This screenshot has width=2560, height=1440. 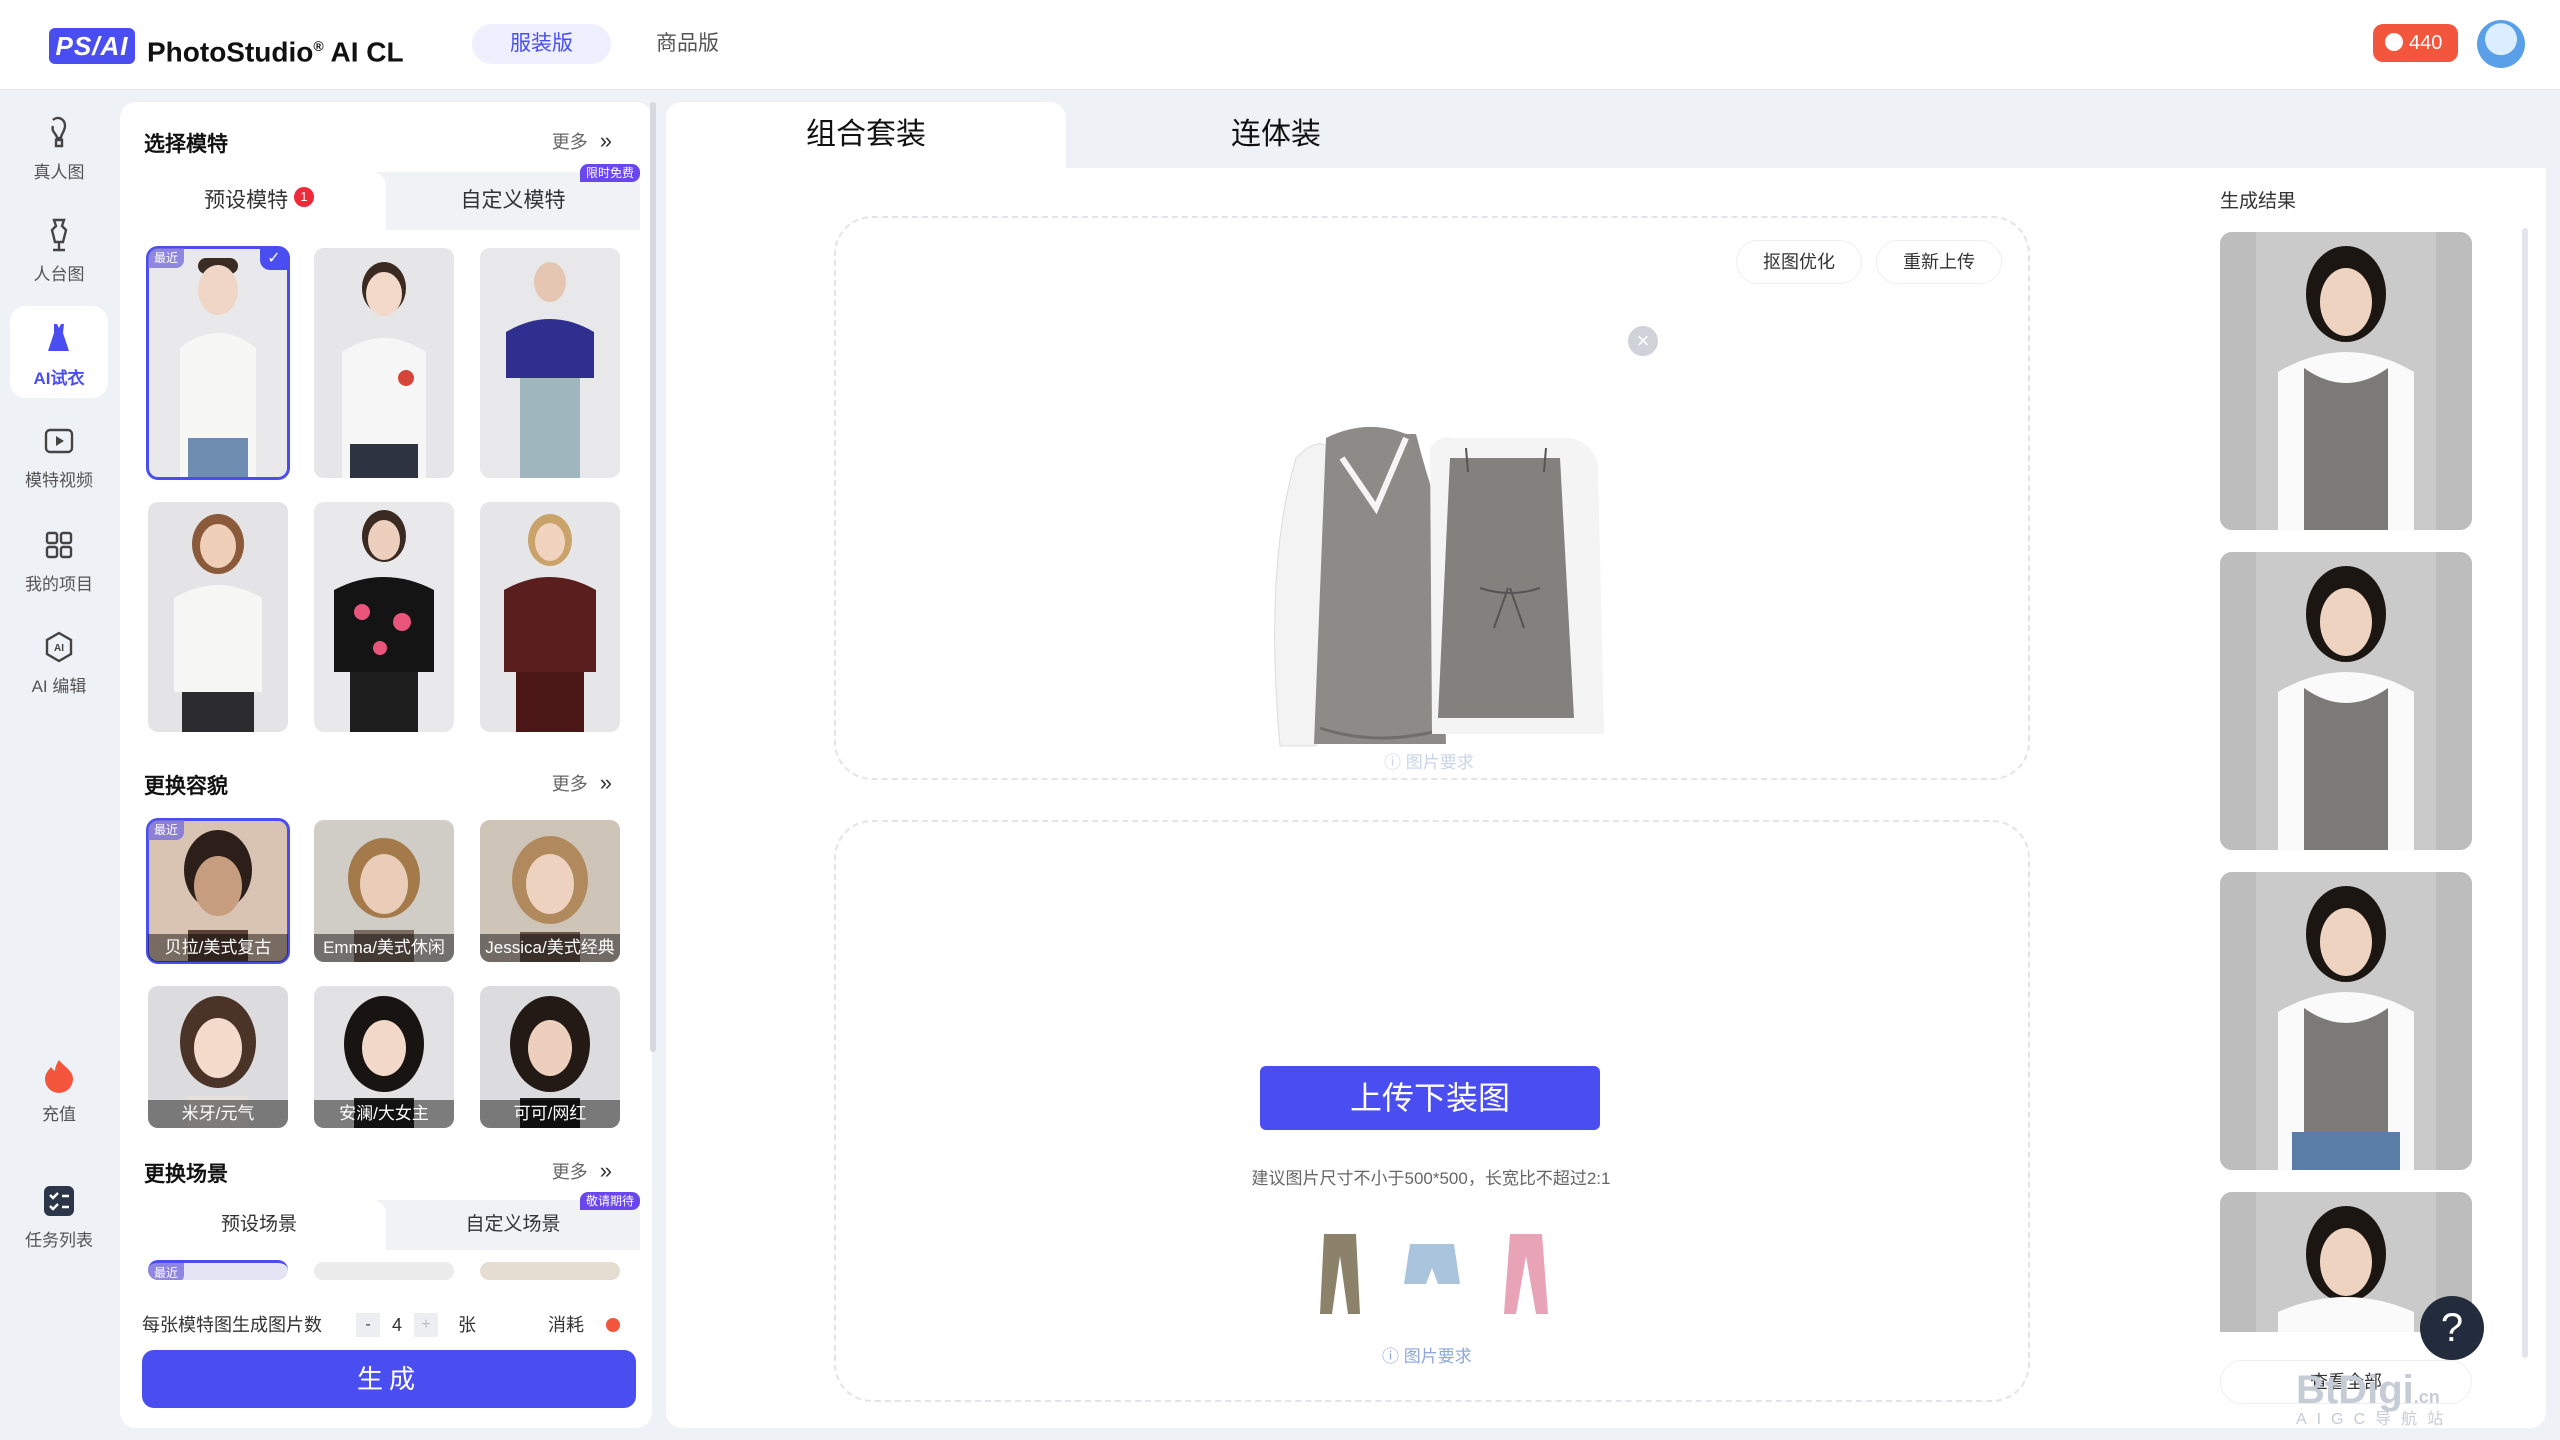 What do you see at coordinates (59, 441) in the screenshot?
I see `video-icon` at bounding box center [59, 441].